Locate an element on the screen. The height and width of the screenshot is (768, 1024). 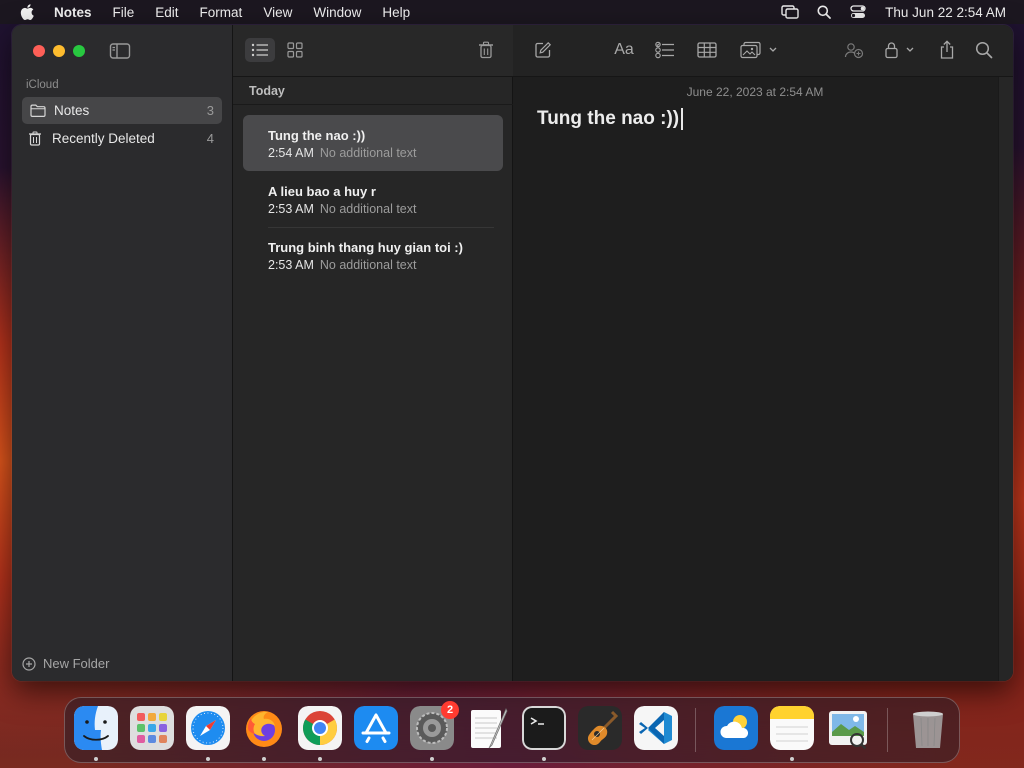
dock-chrome is located at coordinates (320, 728).